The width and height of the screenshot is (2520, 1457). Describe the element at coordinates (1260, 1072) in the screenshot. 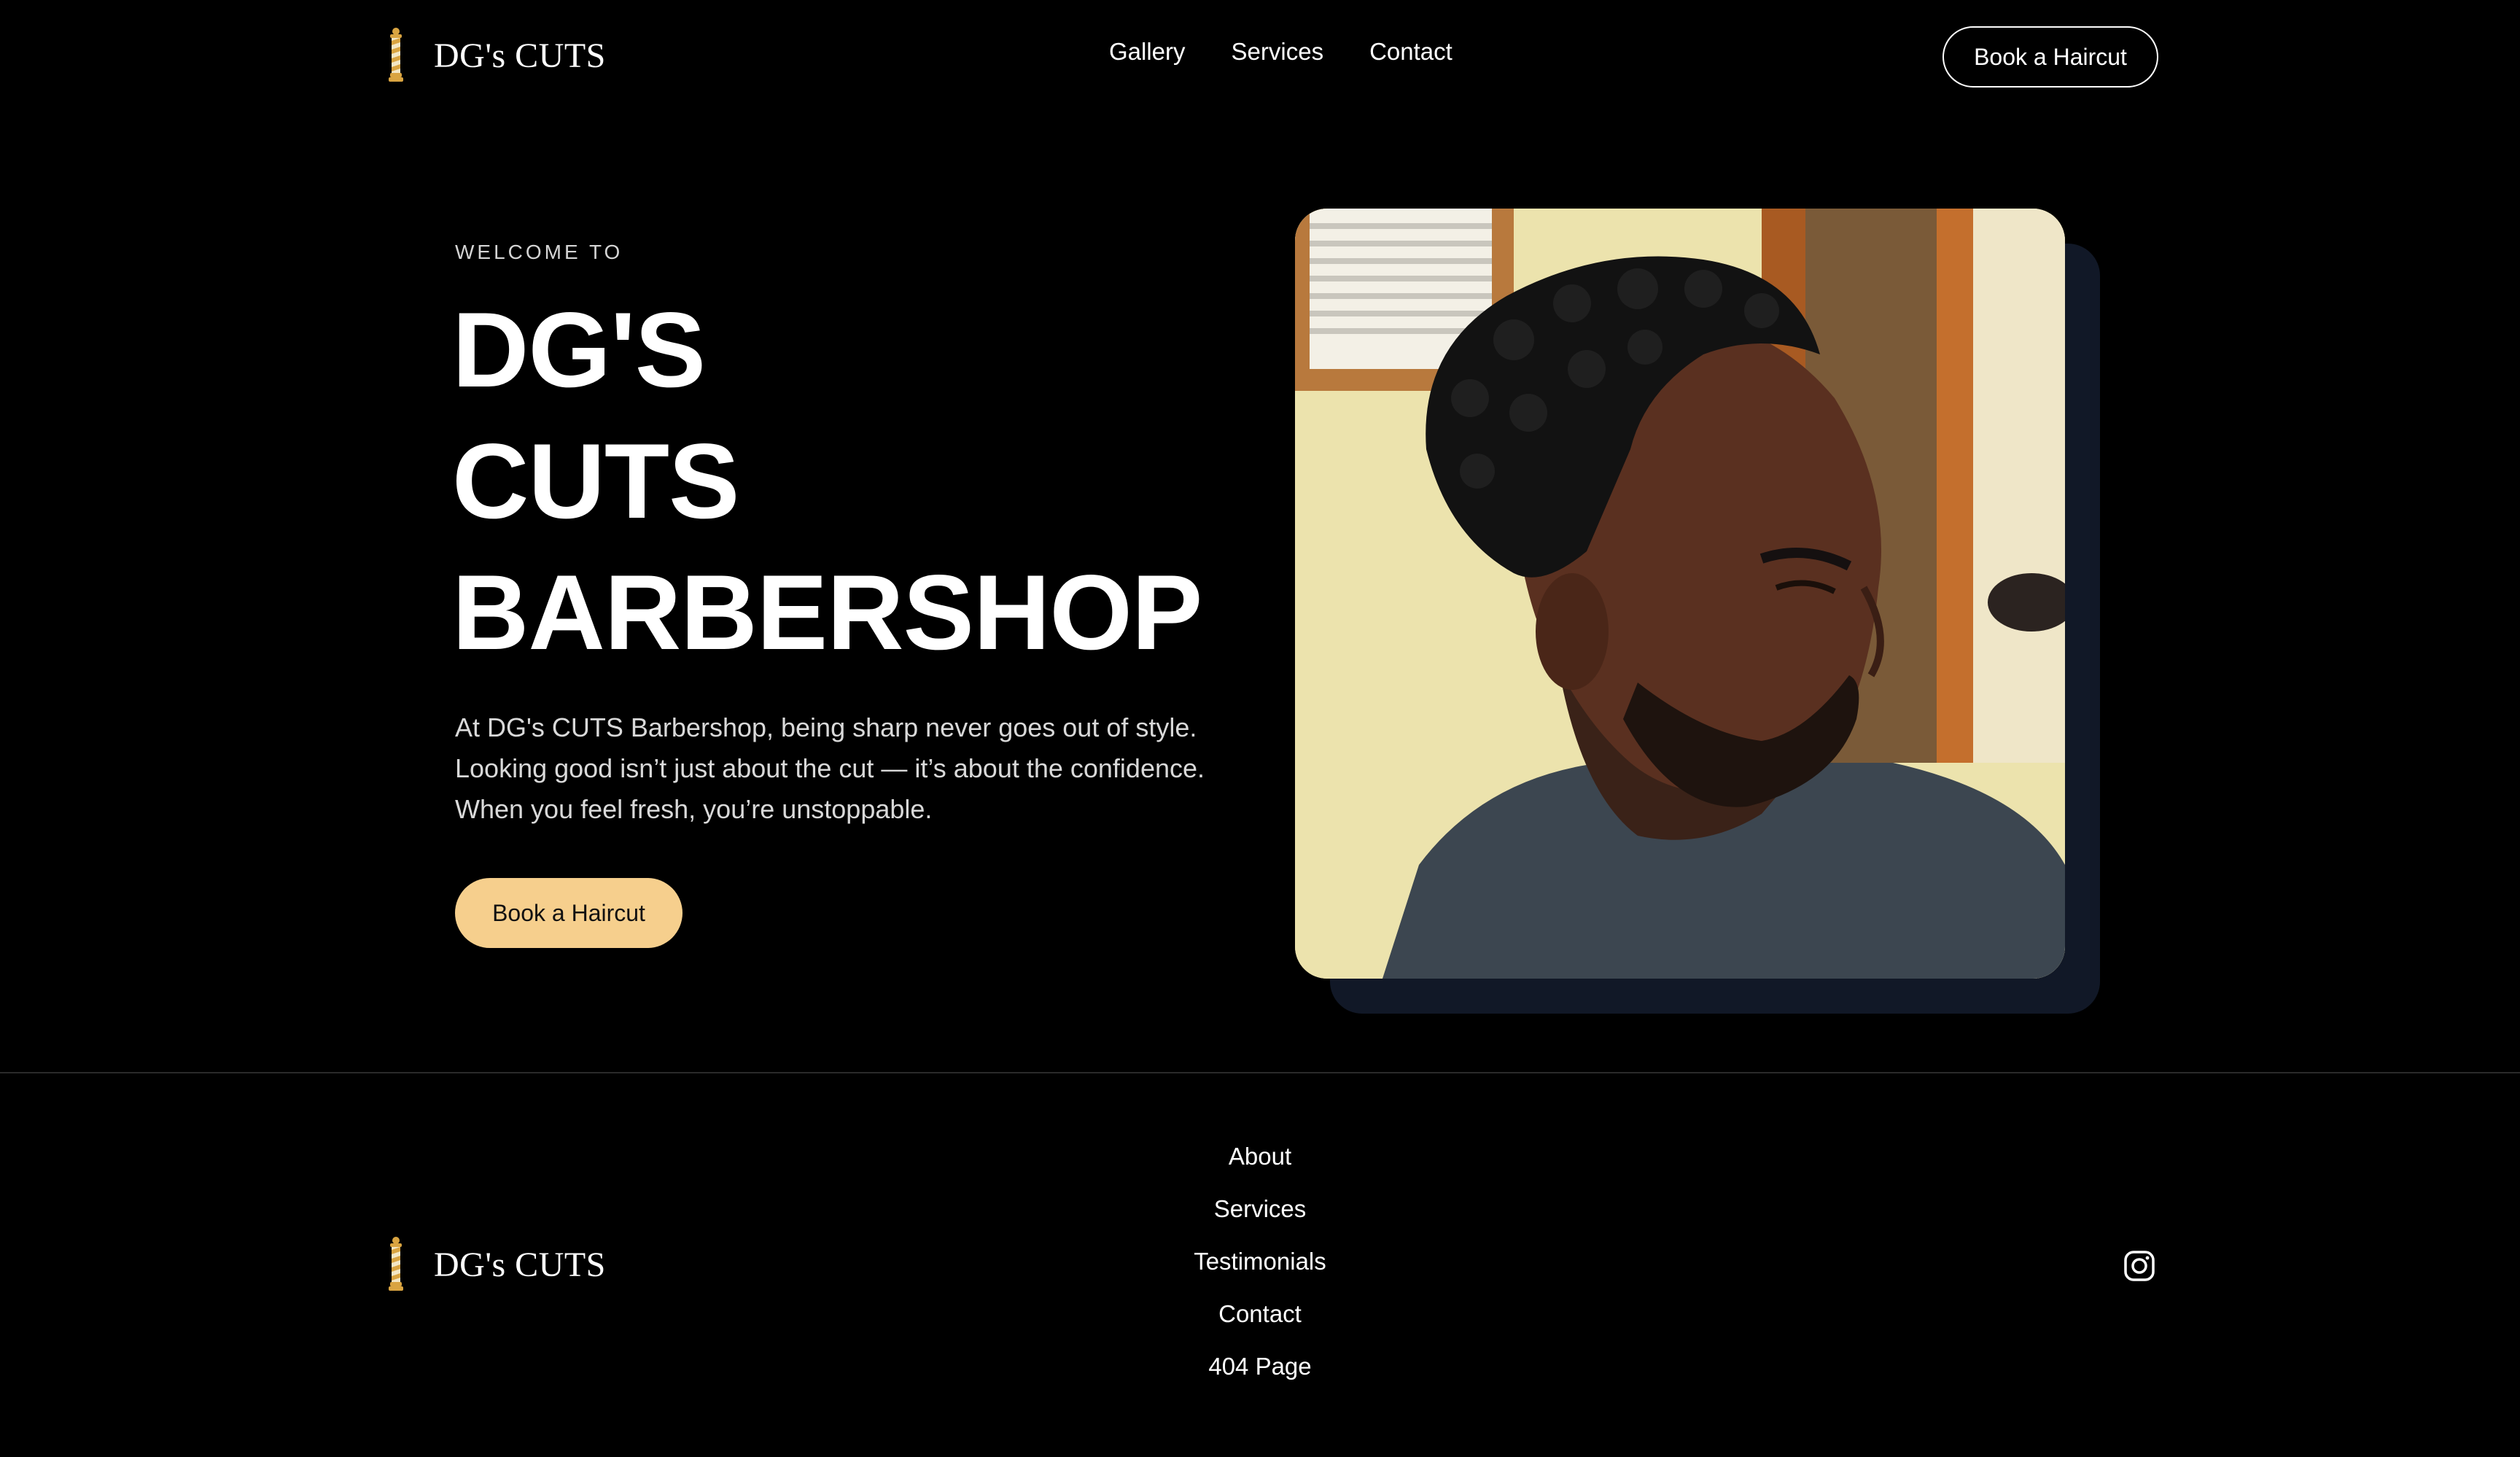

I see `section-divider` at that location.